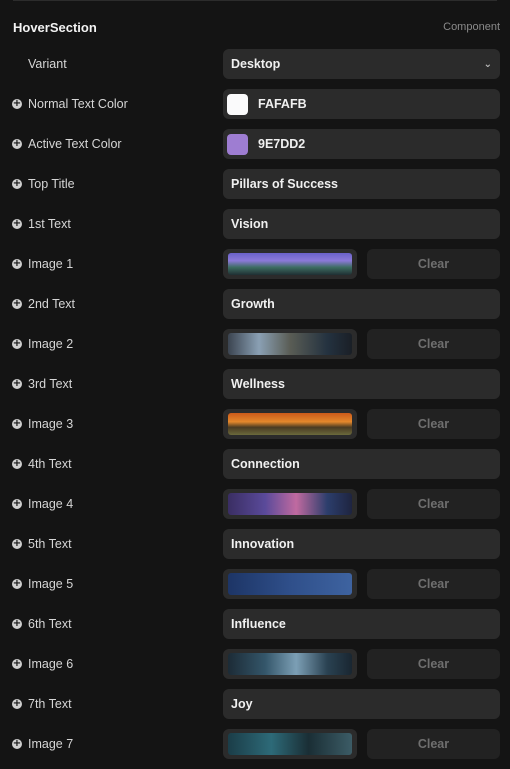 Image resolution: width=510 pixels, height=769 pixels. I want to click on active-text-color-label: Active Text Color, so click(75, 144).